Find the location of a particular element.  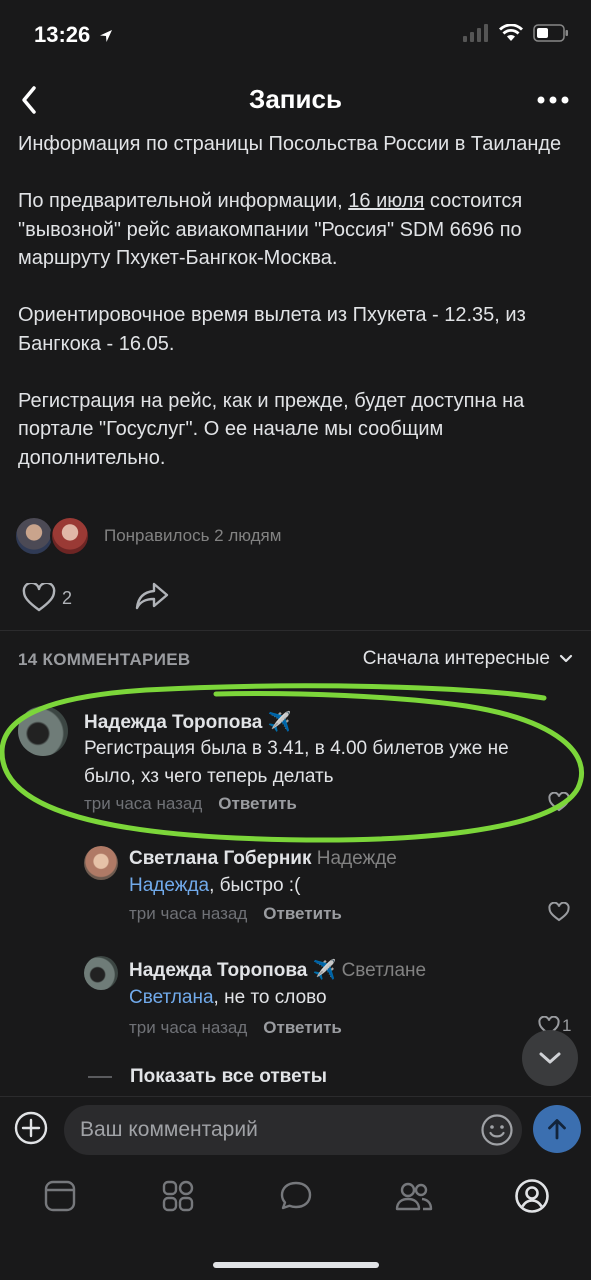

attach-button is located at coordinates (31, 1128).